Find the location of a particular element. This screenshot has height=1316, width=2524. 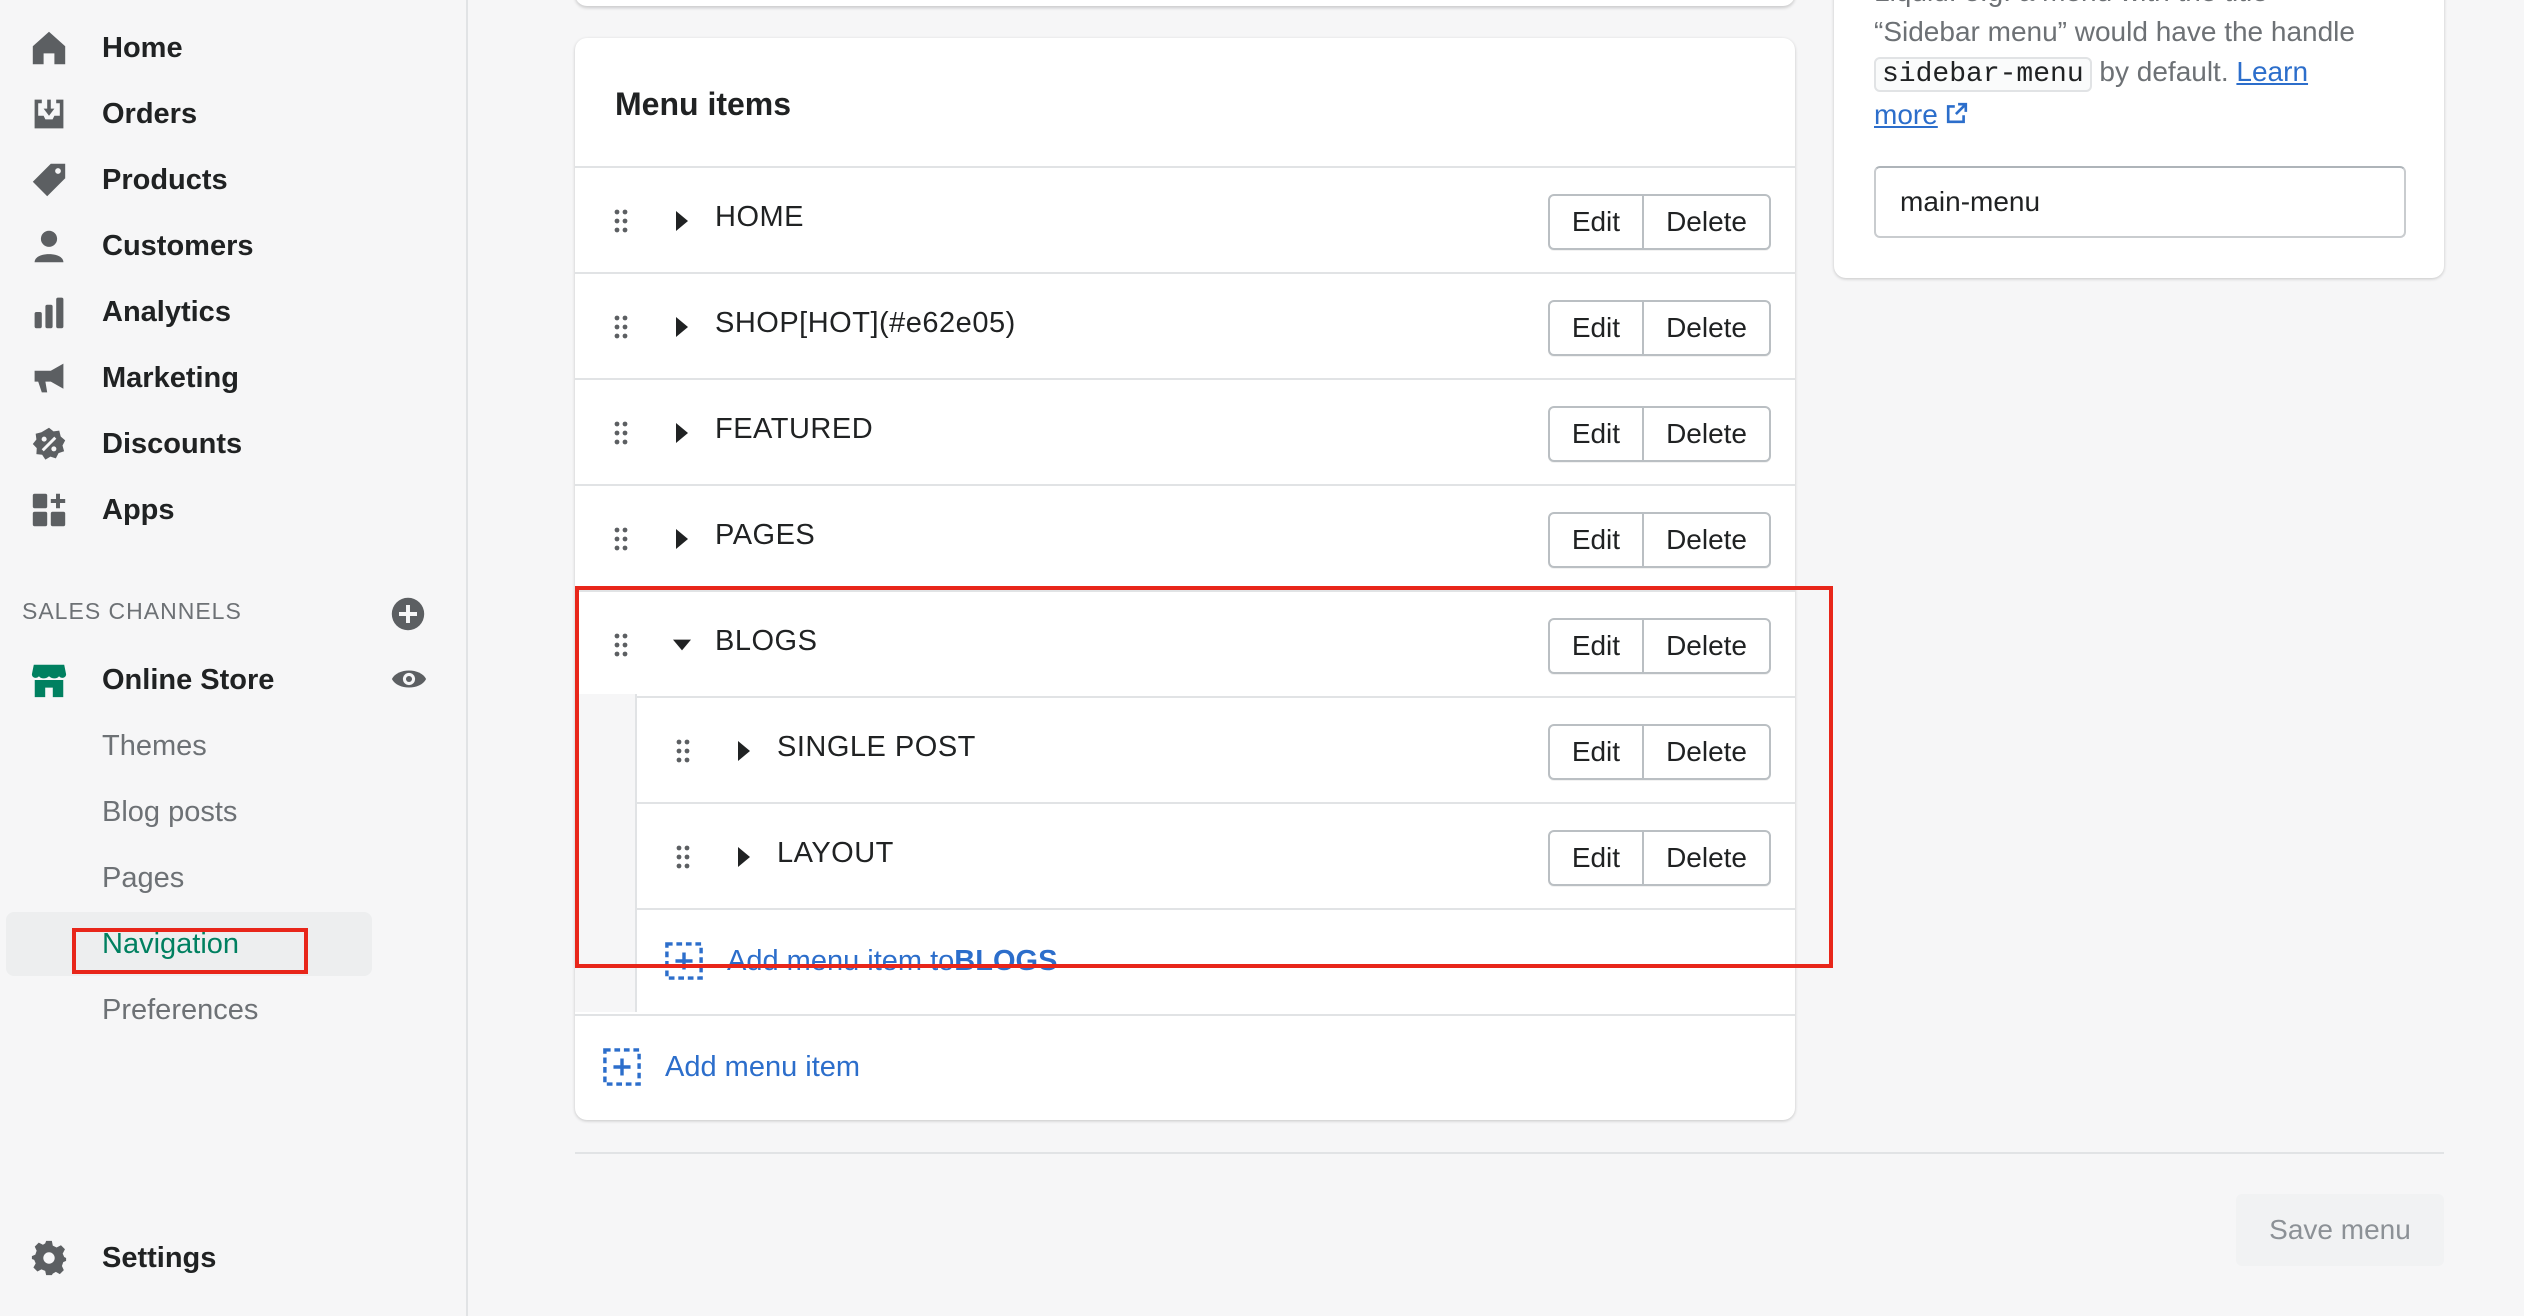

sidebar-item-label: Customers is located at coordinates (178, 245).